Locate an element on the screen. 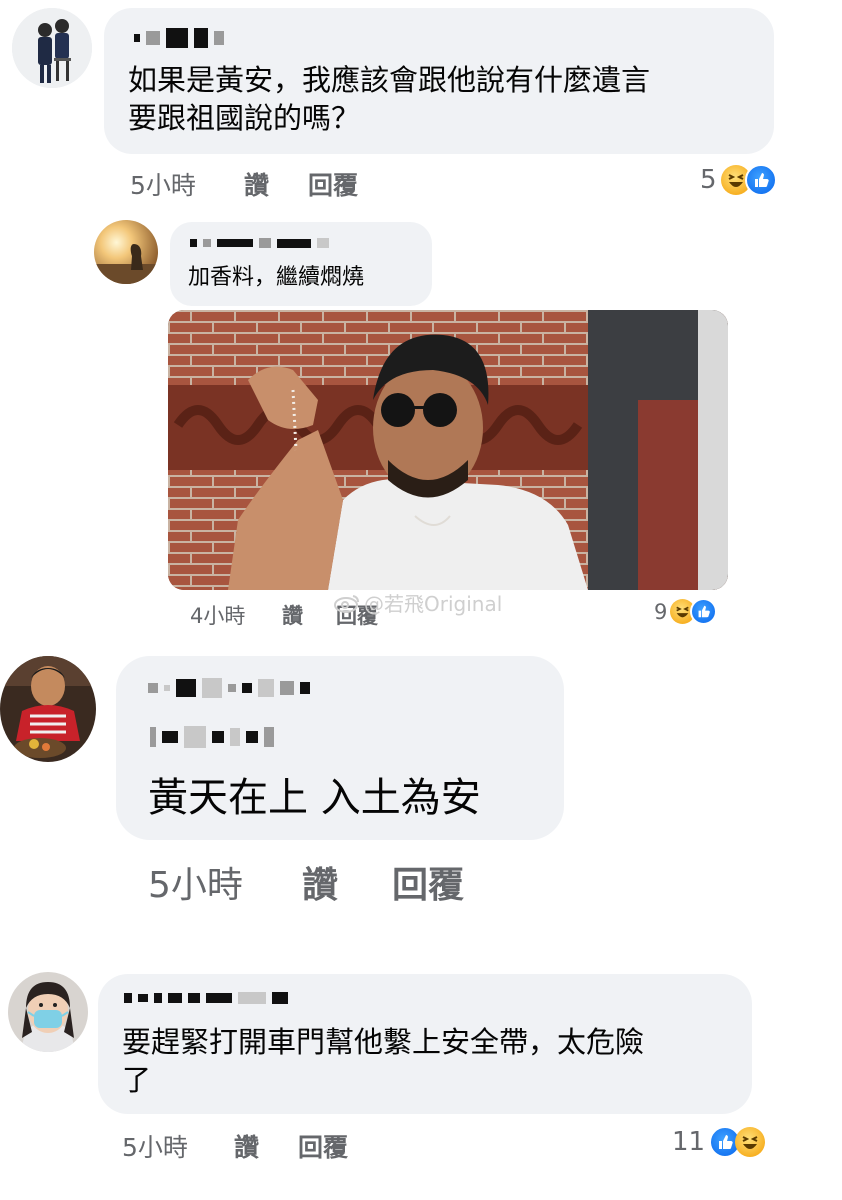  watermark: @若飛Original is located at coordinates (418, 602).